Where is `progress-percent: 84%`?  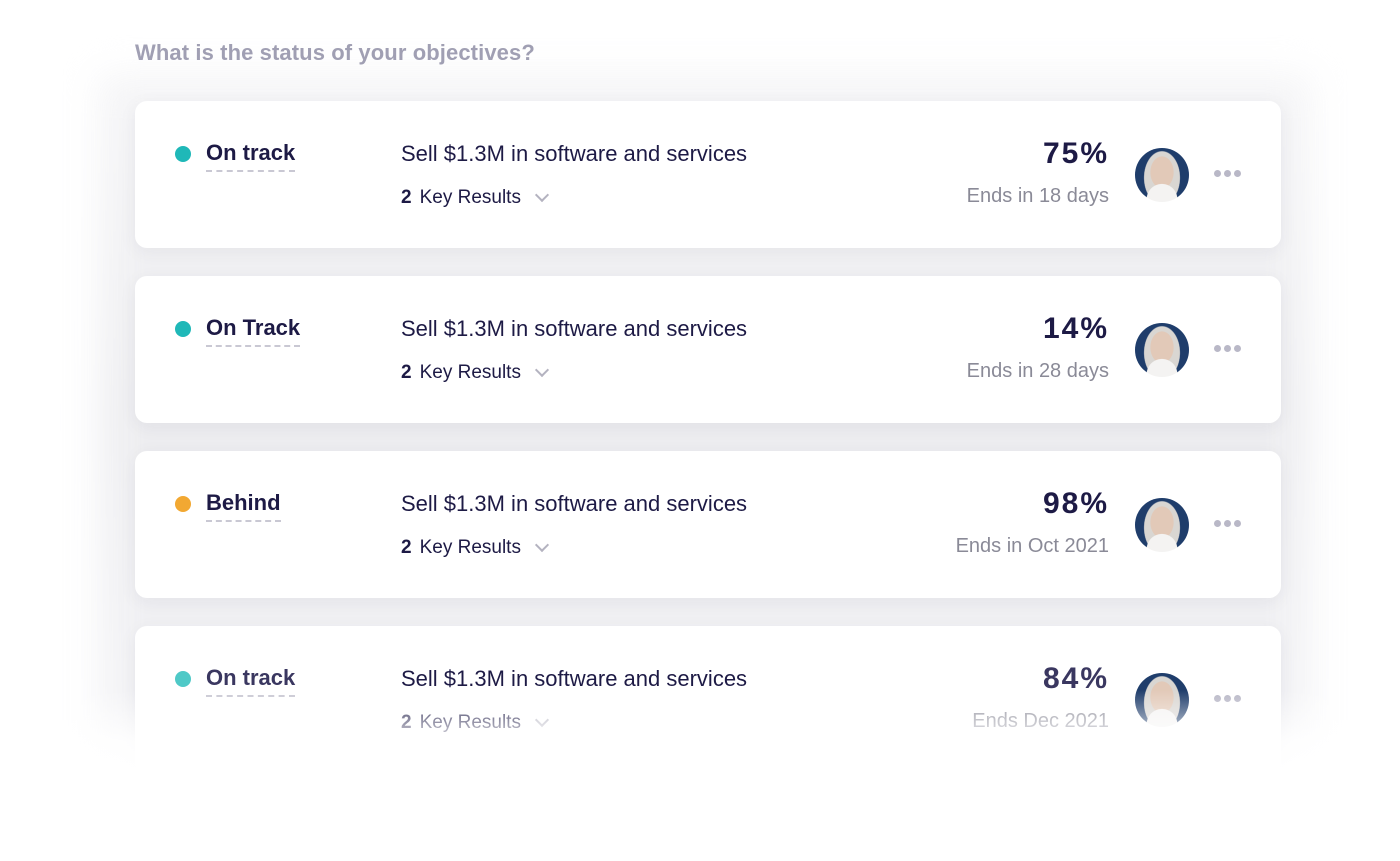
progress-percent: 84% is located at coordinates (1075, 678).